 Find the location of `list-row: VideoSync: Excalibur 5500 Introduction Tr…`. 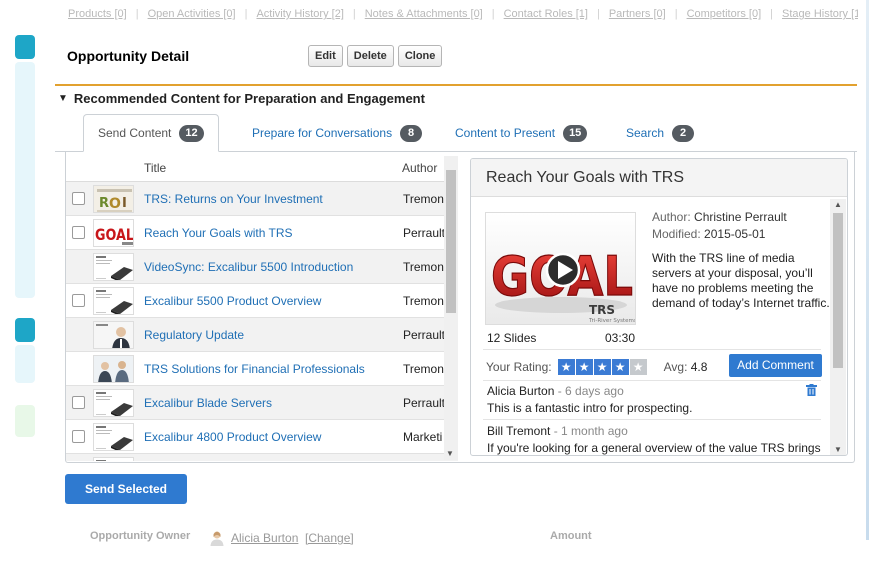

list-row: VideoSync: Excalibur 5500 Introduction Tr… is located at coordinates (262, 267).